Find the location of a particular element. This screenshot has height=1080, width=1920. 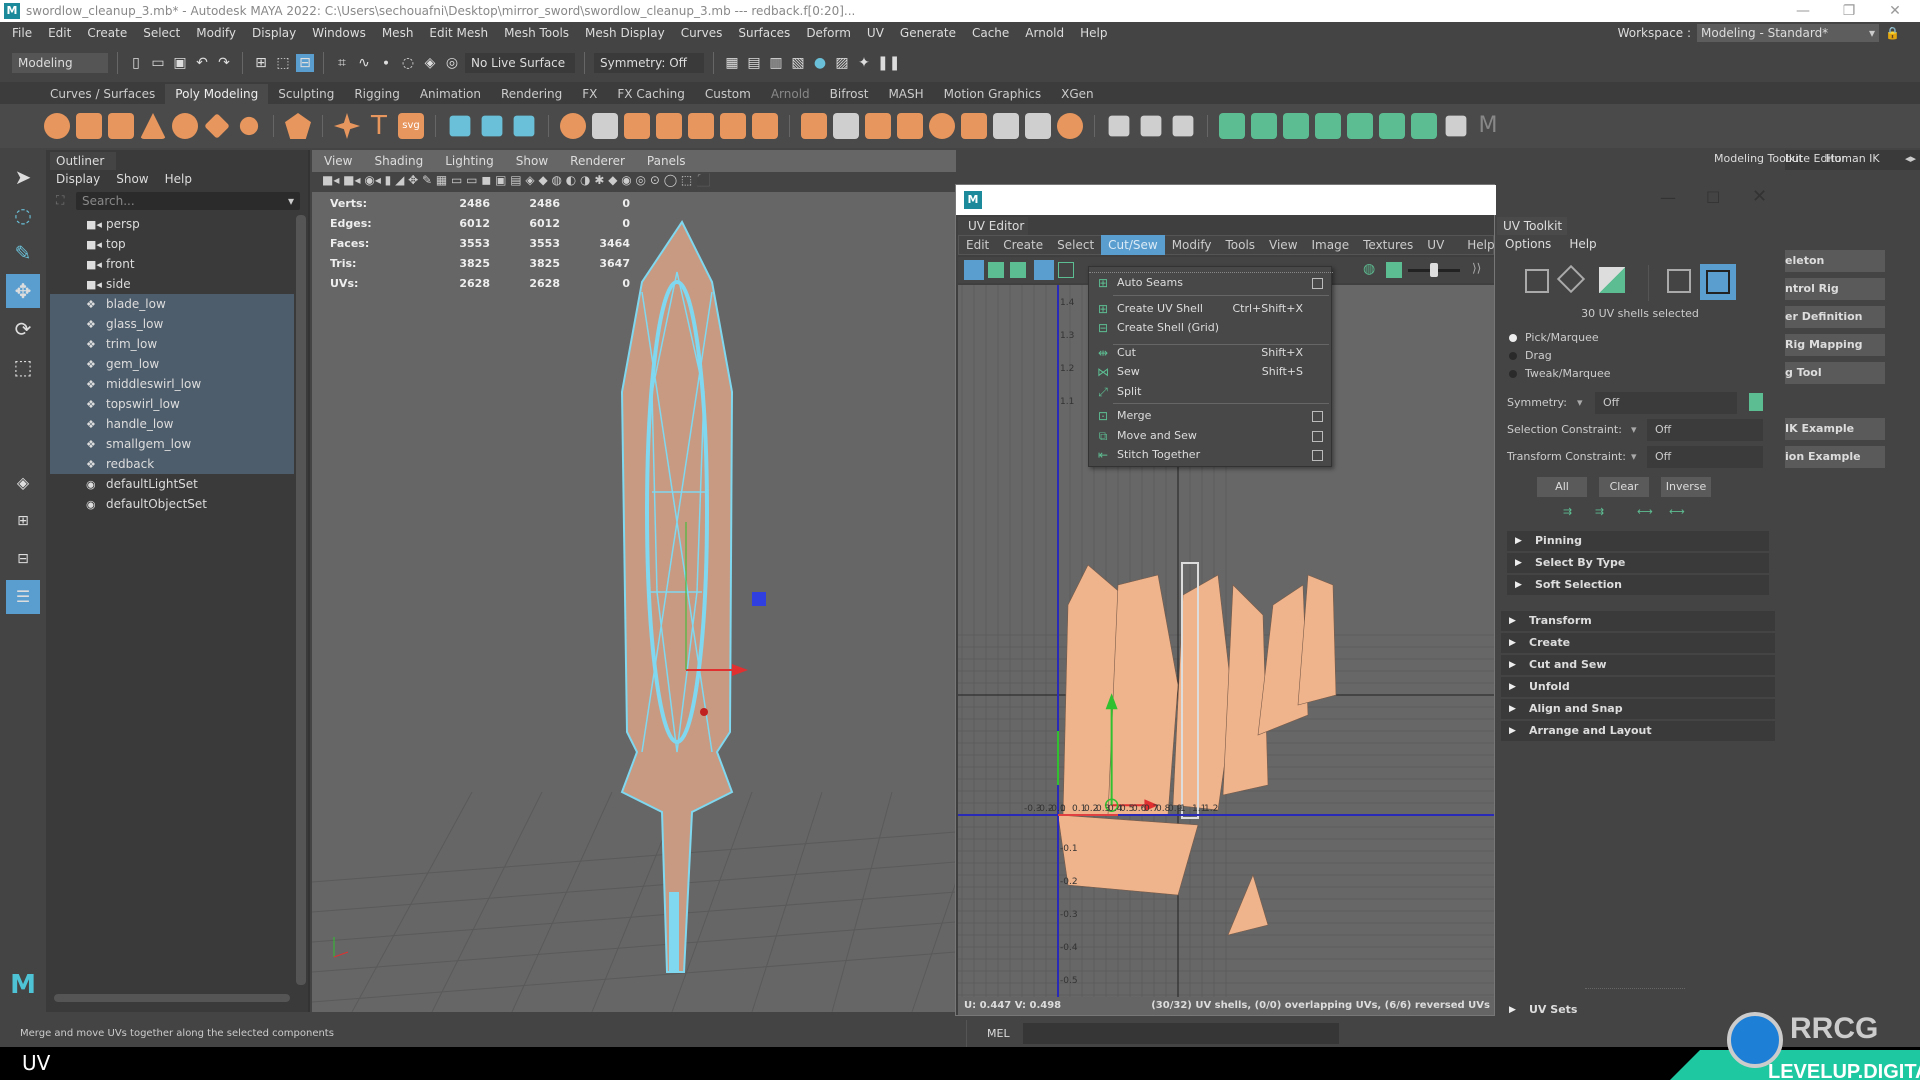

shelf-tab-curves-surfaces: Curves / Surfaces is located at coordinates (102, 94).